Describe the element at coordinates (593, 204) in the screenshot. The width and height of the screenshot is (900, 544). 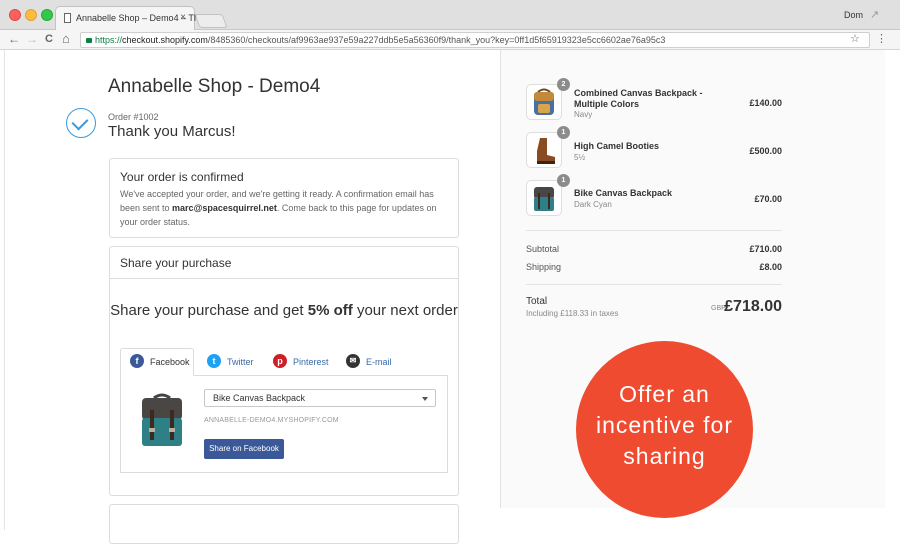
I see `product-variant: Dark Cyan` at that location.